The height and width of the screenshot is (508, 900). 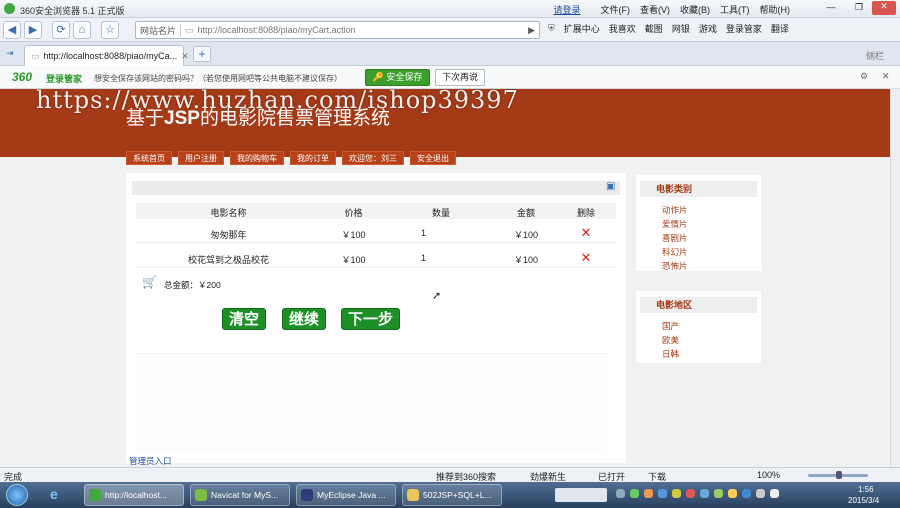 What do you see at coordinates (681, 28) in the screenshot?
I see `ebank-button: 网银` at bounding box center [681, 28].